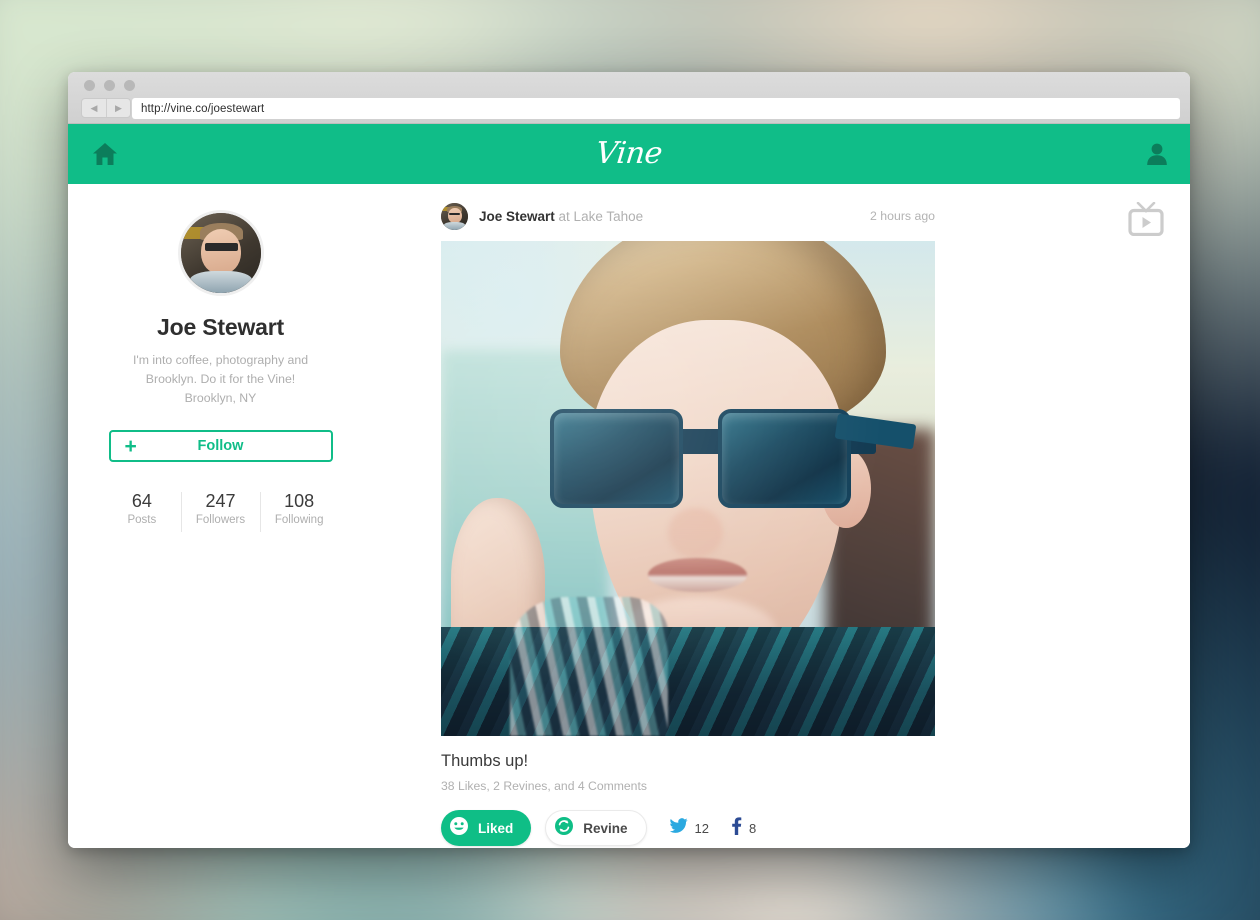 Image resolution: width=1260 pixels, height=920 pixels. What do you see at coordinates (601, 216) in the screenshot?
I see `post-location: at Lake Tahoe` at bounding box center [601, 216].